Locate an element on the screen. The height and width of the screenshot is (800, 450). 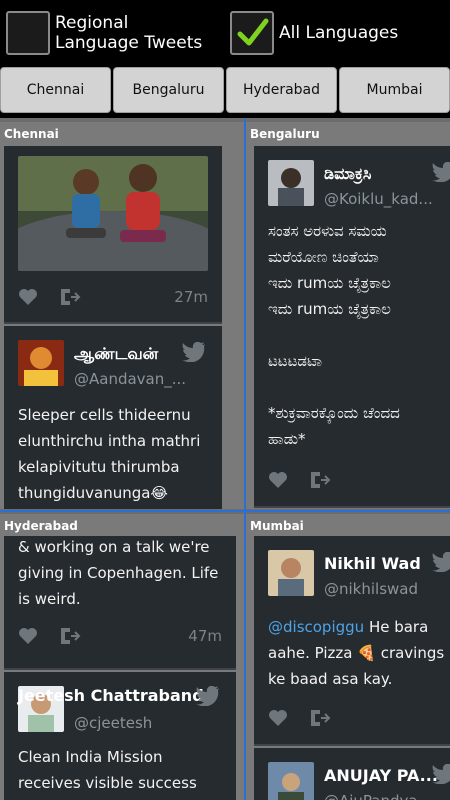
panel-divider-vertical is located at coordinates (245, 459).